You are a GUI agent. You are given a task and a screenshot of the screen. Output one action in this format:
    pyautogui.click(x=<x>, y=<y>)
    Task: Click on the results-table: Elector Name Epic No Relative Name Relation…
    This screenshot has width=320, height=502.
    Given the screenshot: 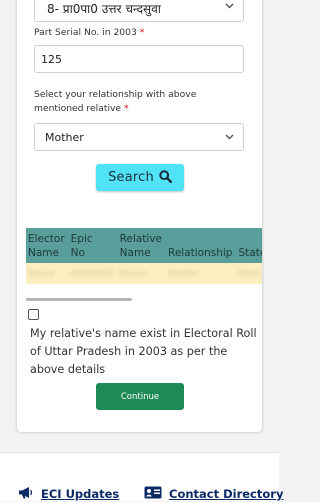 What is the action you would take?
    pyautogui.click(x=144, y=256)
    